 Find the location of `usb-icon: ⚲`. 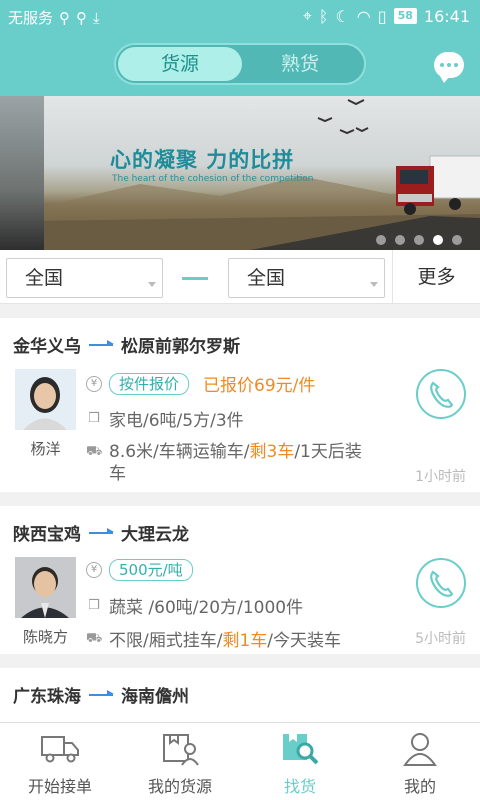

usb-icon: ⚲ is located at coordinates (65, 17).